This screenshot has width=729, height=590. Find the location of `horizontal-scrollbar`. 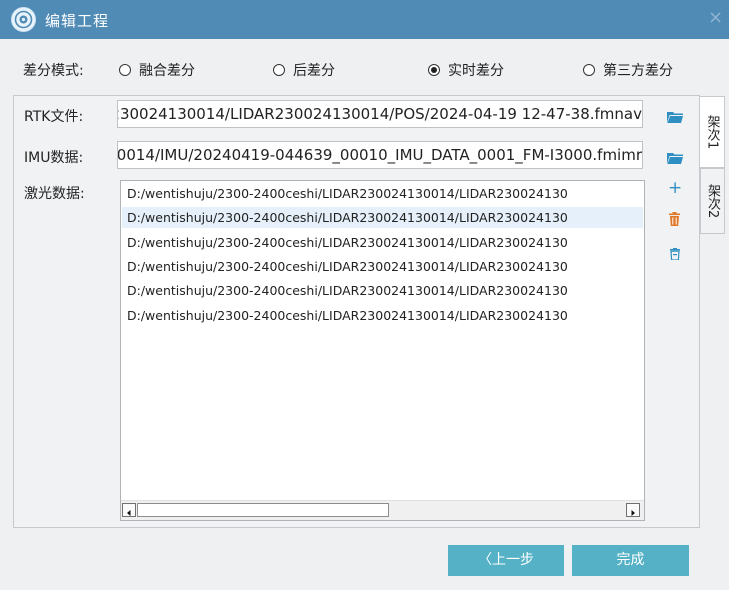

horizontal-scrollbar is located at coordinates (382, 510).